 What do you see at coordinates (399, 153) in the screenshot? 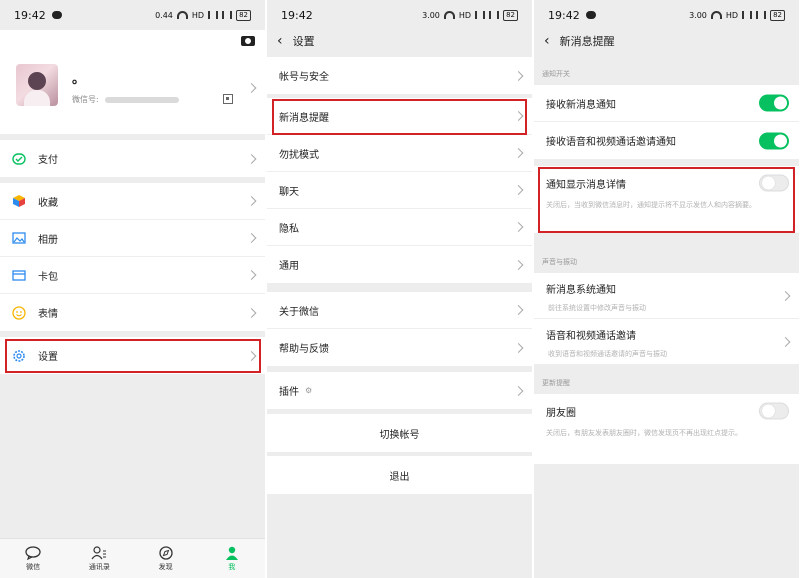
I see `settings-item-do-not-disturb: 勿扰模式` at bounding box center [399, 153].